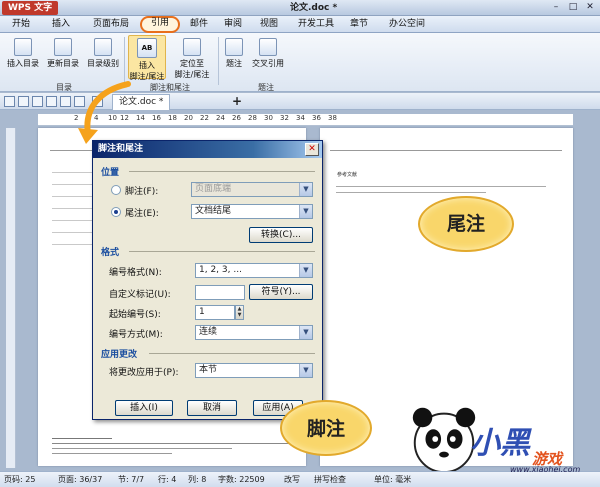 The image size is (600, 487). Describe the element at coordinates (268, 63) in the screenshot. I see `cross-ref-label: 交叉引用` at that location.